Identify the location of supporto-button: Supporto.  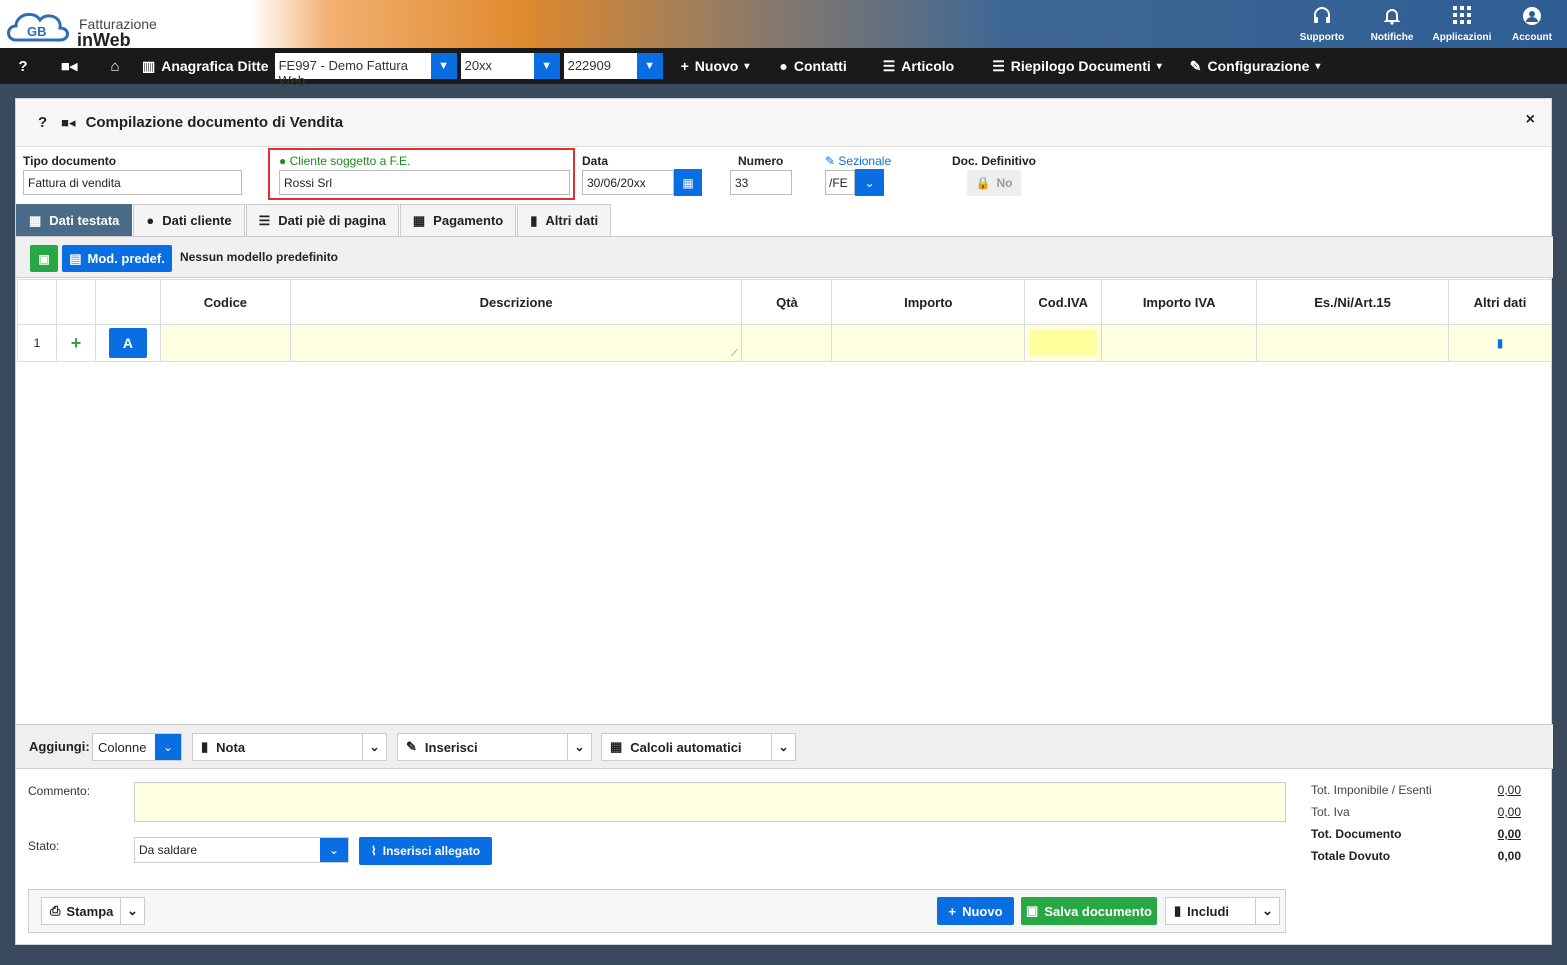
(1322, 24).